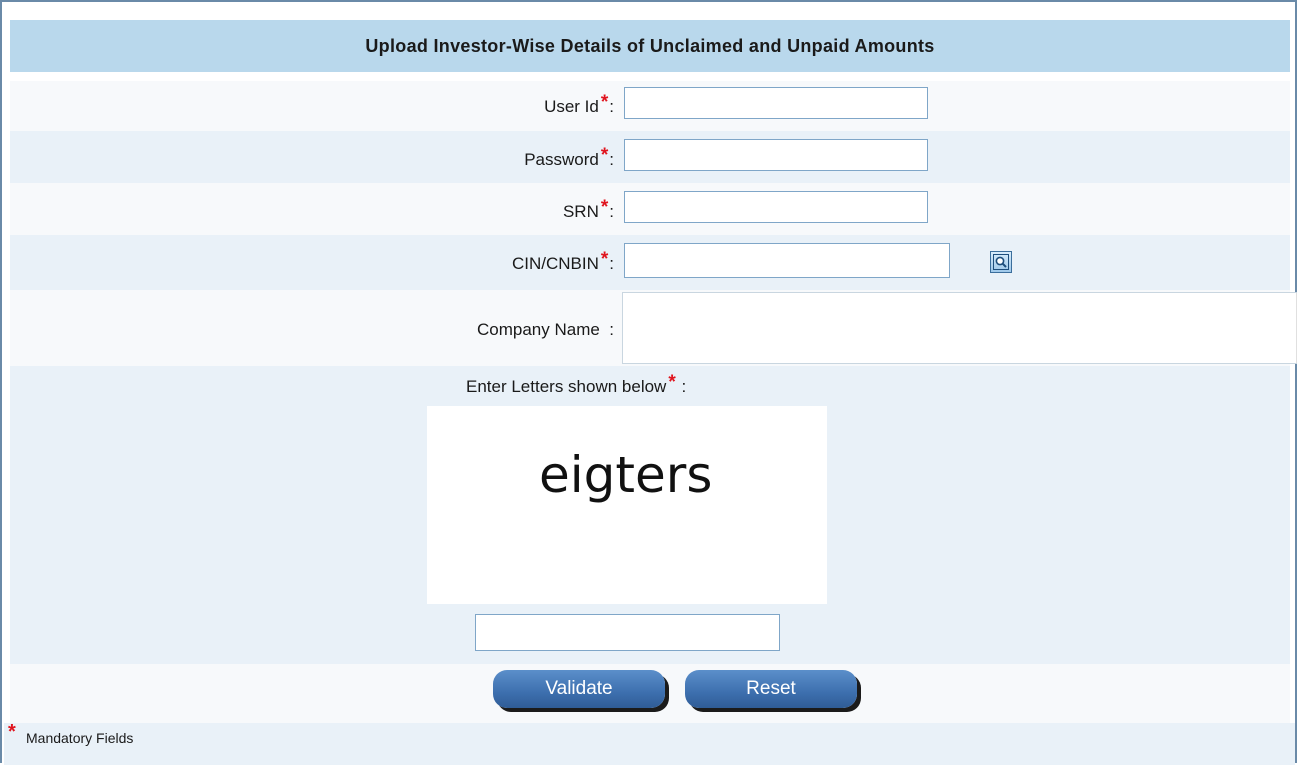 The width and height of the screenshot is (1297, 765). Describe the element at coordinates (649, 743) in the screenshot. I see `footer-note: * Mandatory Fields` at that location.